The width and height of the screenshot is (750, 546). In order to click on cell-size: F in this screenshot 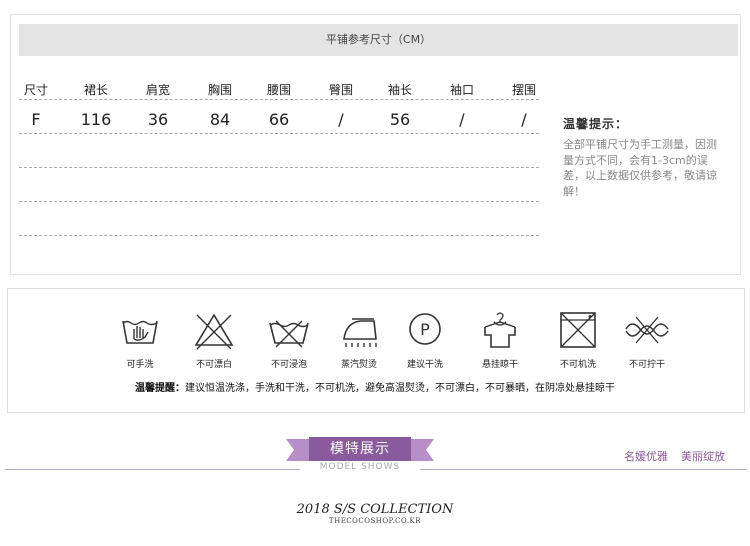, I will do `click(36, 119)`.